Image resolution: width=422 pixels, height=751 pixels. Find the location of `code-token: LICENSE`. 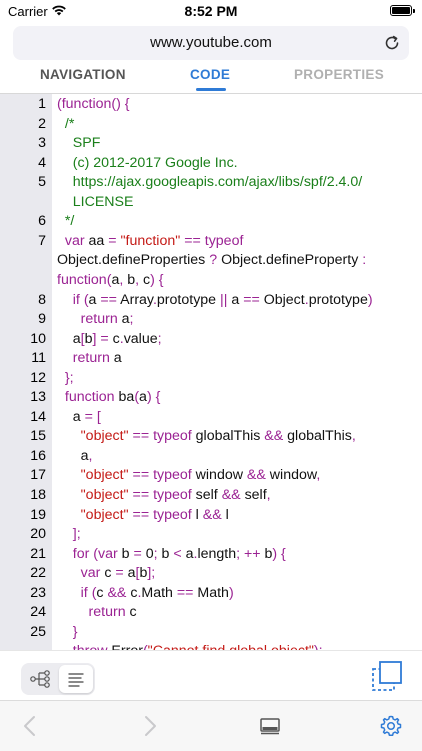

code-token: LICENSE is located at coordinates (95, 201).